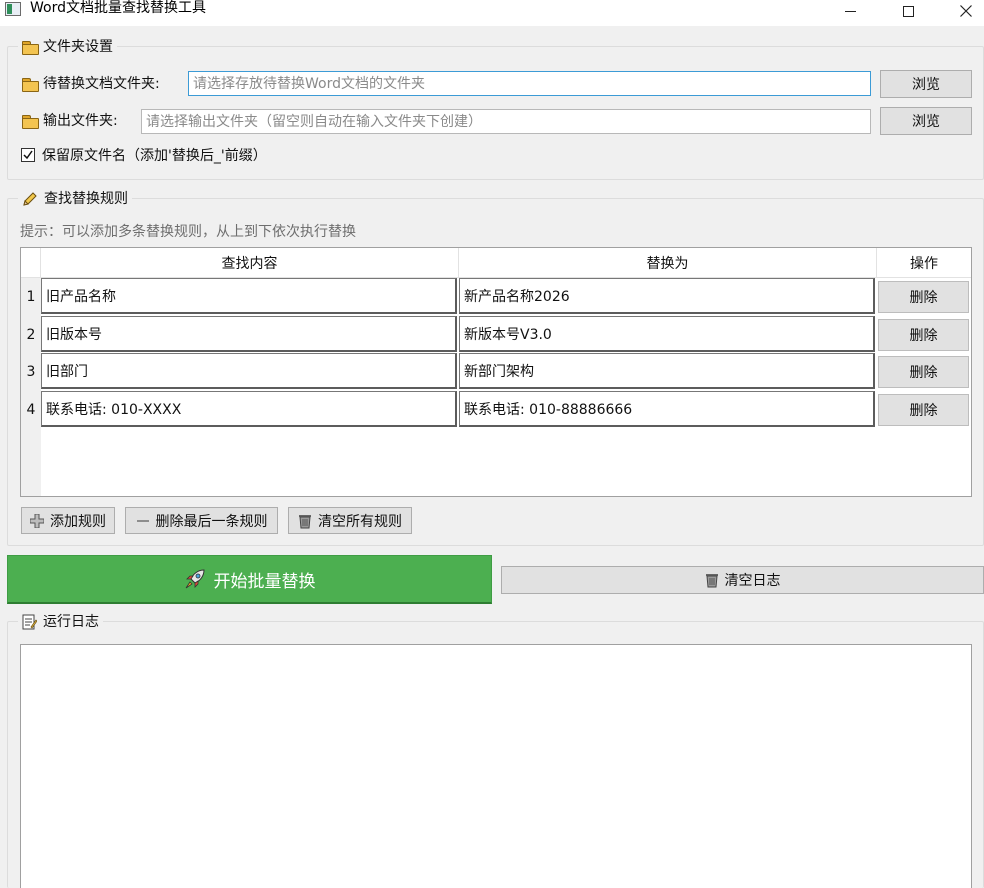 The image size is (984, 888). Describe the element at coordinates (924, 263) in the screenshot. I see `header-action: 操作` at that location.